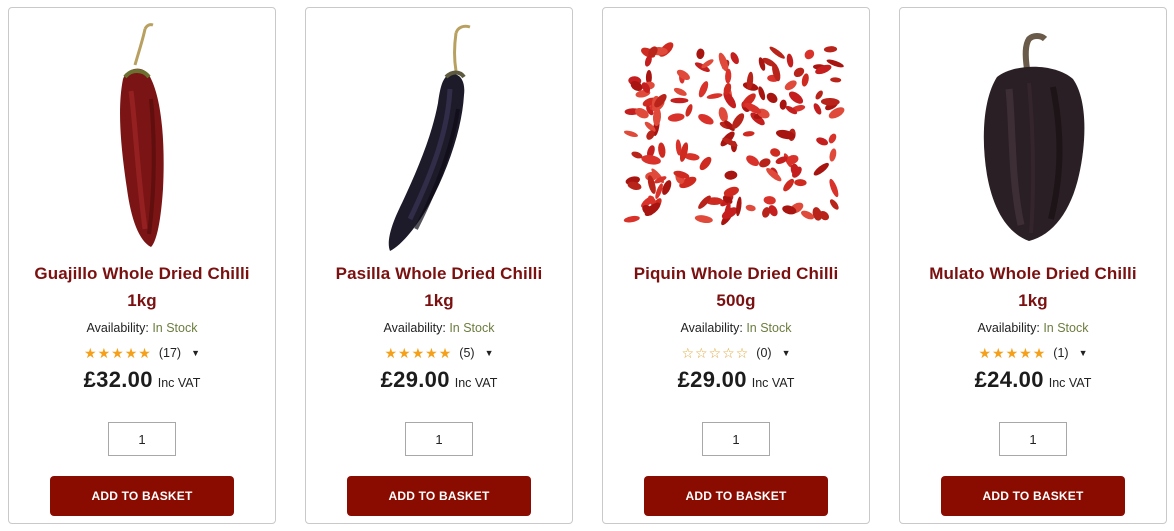 The width and height of the screenshot is (1174, 531). Describe the element at coordinates (1009, 379) in the screenshot. I see `price: £24.00` at that location.